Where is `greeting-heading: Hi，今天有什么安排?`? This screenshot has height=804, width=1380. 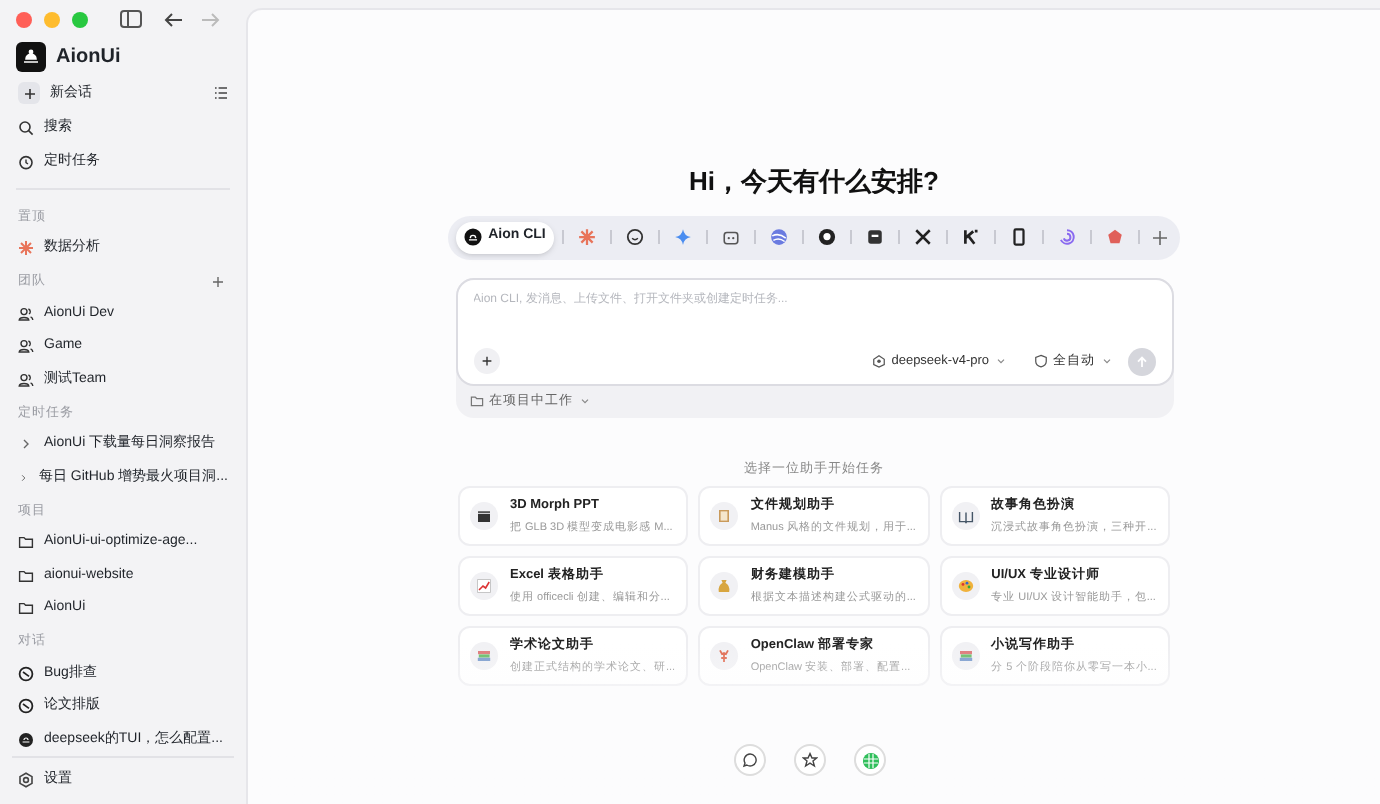
greeting-heading: Hi，今天有什么安排? is located at coordinates (814, 182).